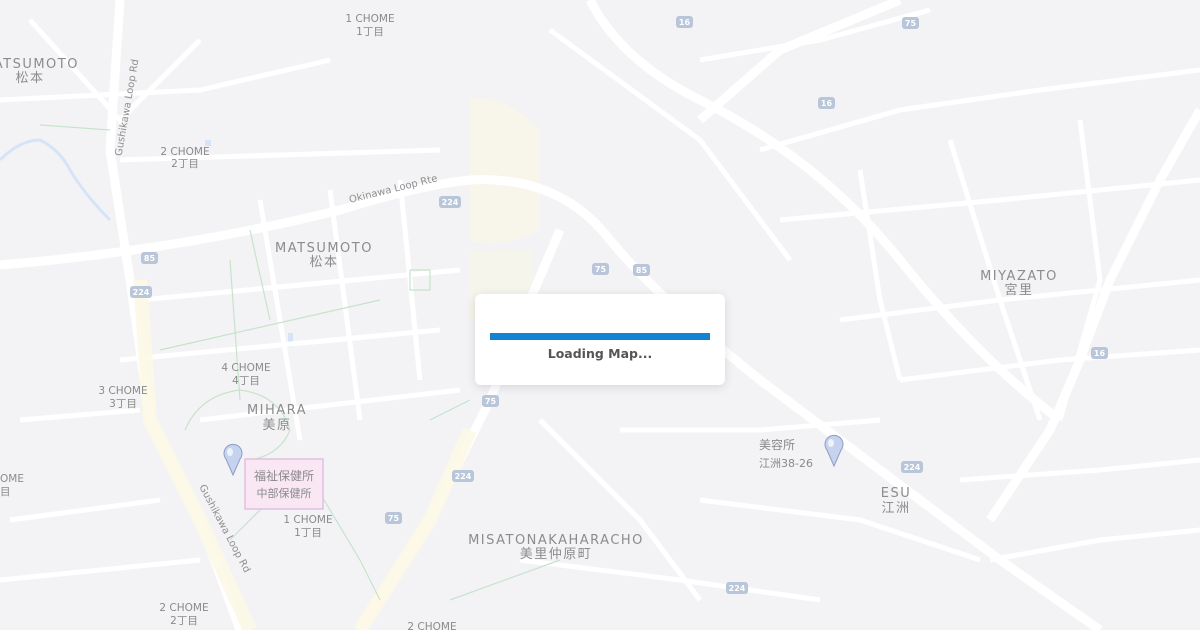 Image resolution: width=1200 pixels, height=630 pixels. I want to click on svg-text: 3 CHOME, so click(122, 391).